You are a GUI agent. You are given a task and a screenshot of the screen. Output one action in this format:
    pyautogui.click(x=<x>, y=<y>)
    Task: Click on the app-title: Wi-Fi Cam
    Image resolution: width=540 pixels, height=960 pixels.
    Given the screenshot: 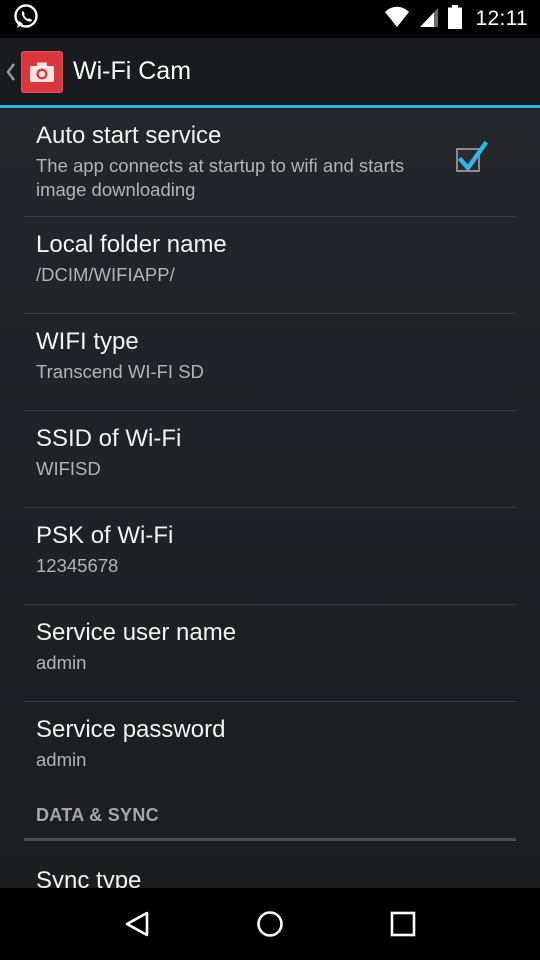 What is the action you would take?
    pyautogui.click(x=132, y=71)
    